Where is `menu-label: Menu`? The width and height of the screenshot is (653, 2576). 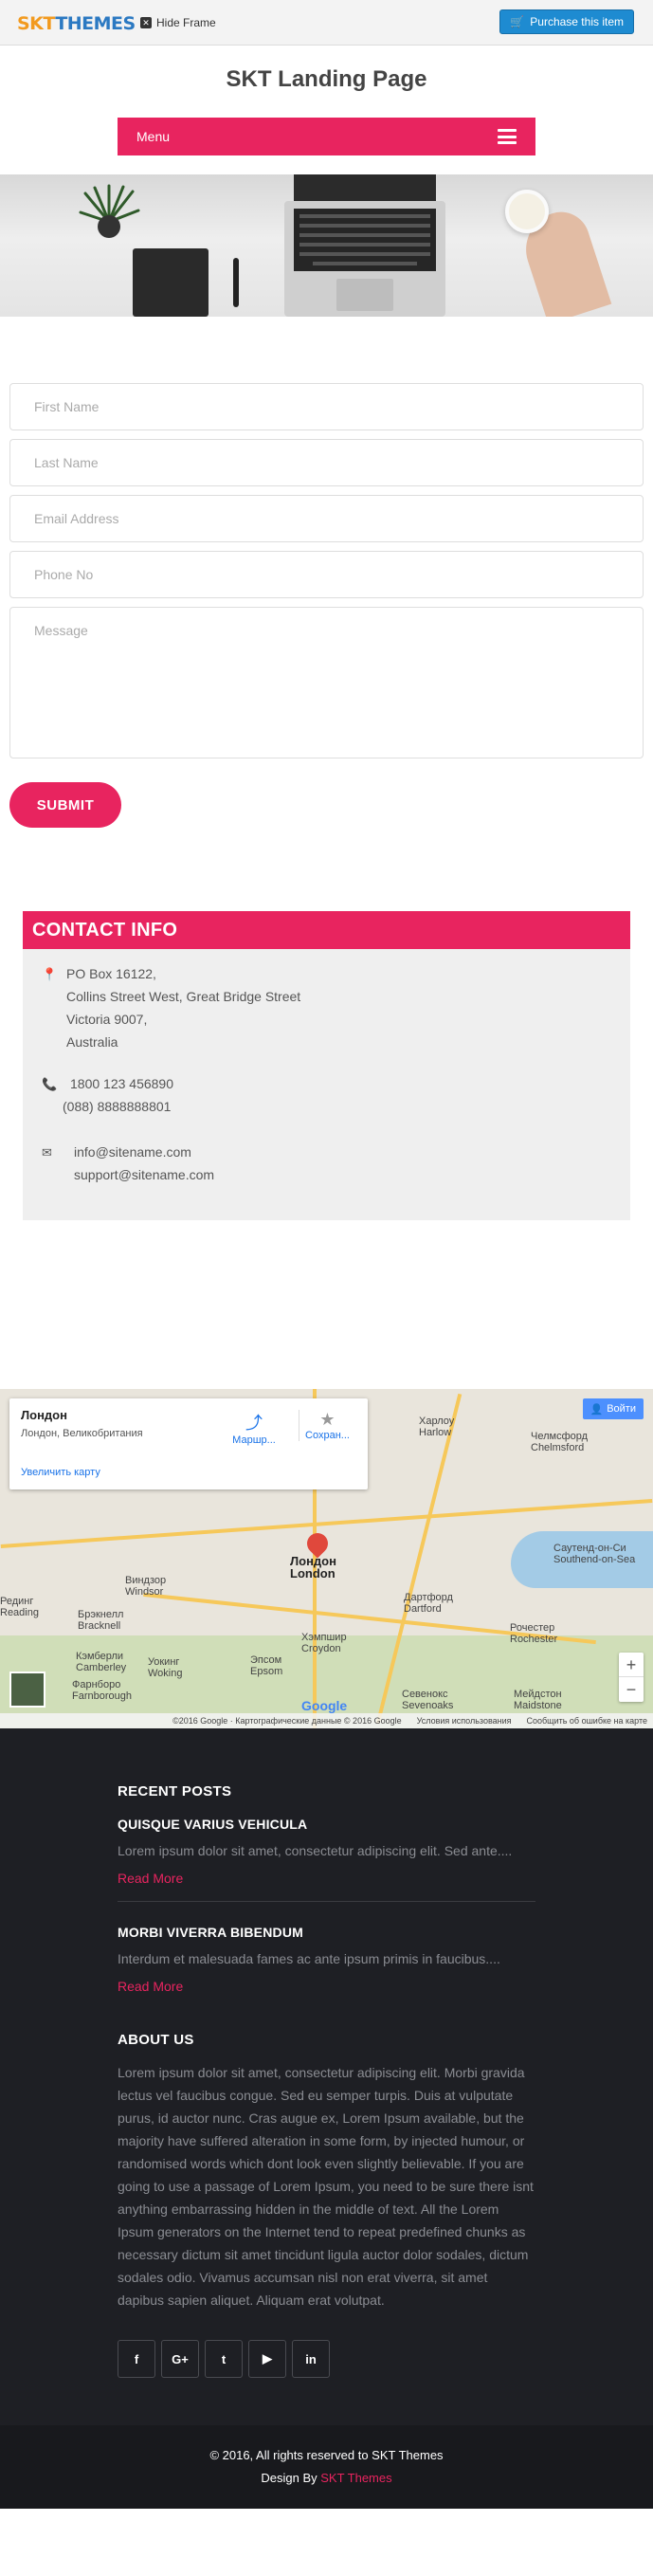
menu-label: Menu is located at coordinates (153, 136).